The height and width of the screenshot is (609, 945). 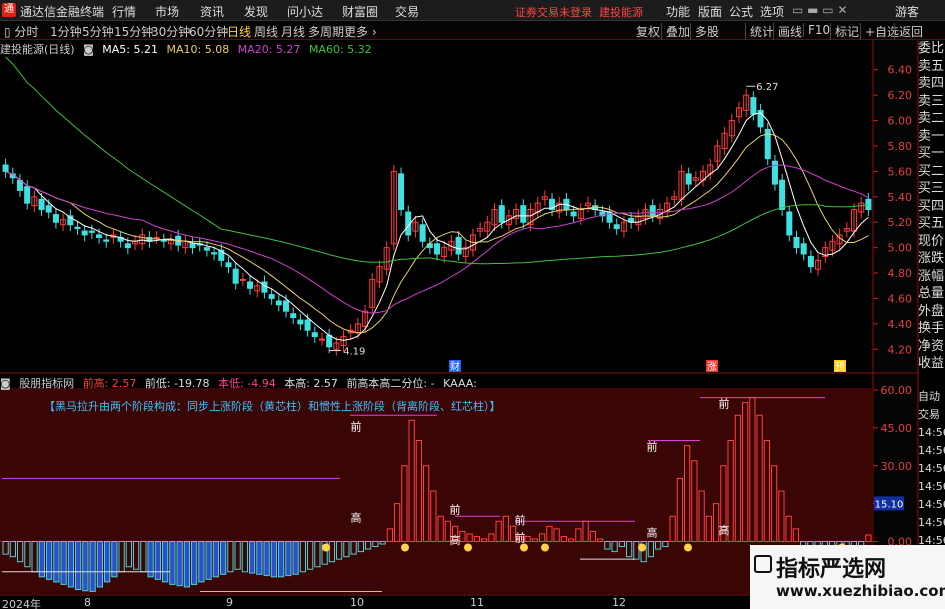 I want to click on price-tick-label: 5.40, so click(x=900, y=197).